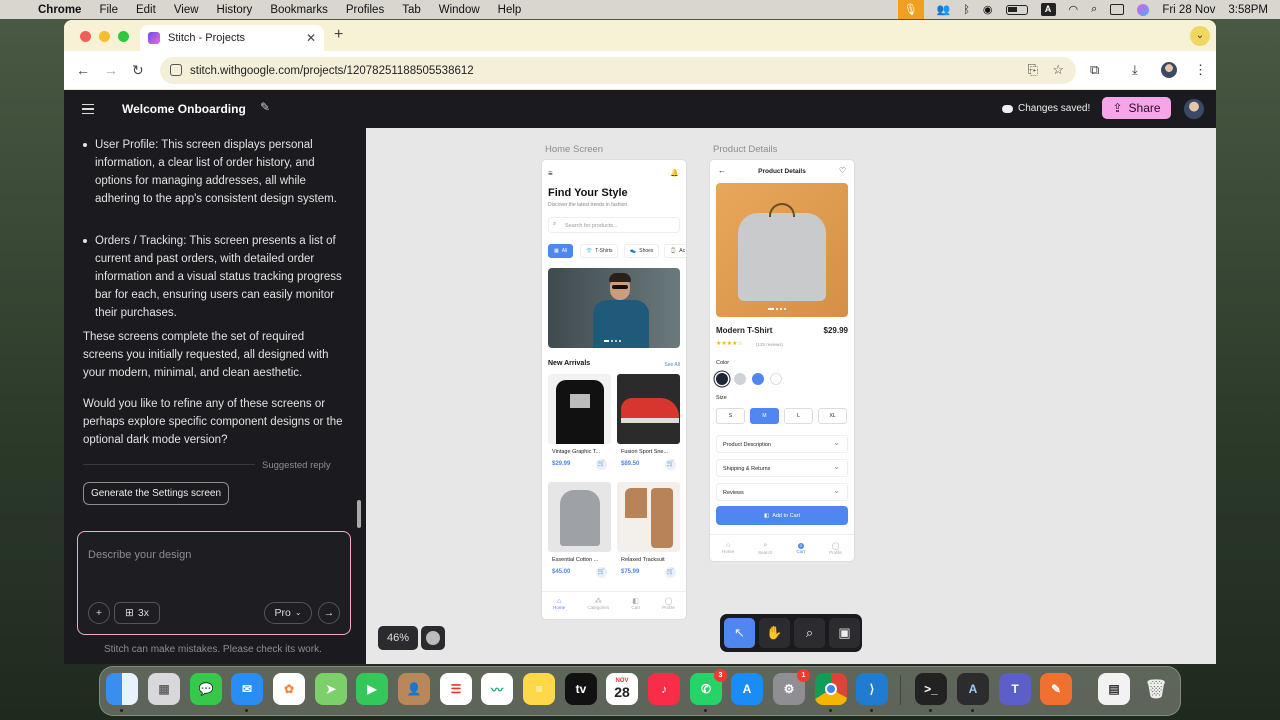 The image size is (1280, 720). I want to click on tab-search-icon: ⌄, so click(1200, 36).